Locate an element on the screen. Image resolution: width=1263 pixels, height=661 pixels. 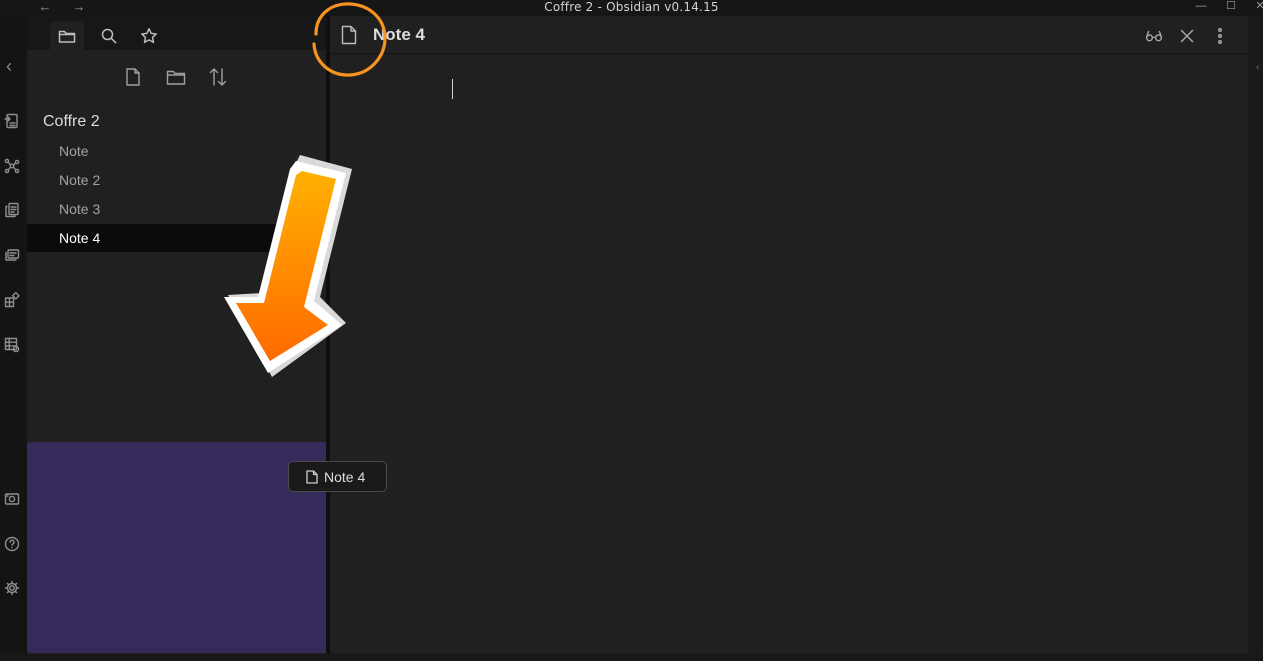
new-folder-button is located at coordinates (176, 77).